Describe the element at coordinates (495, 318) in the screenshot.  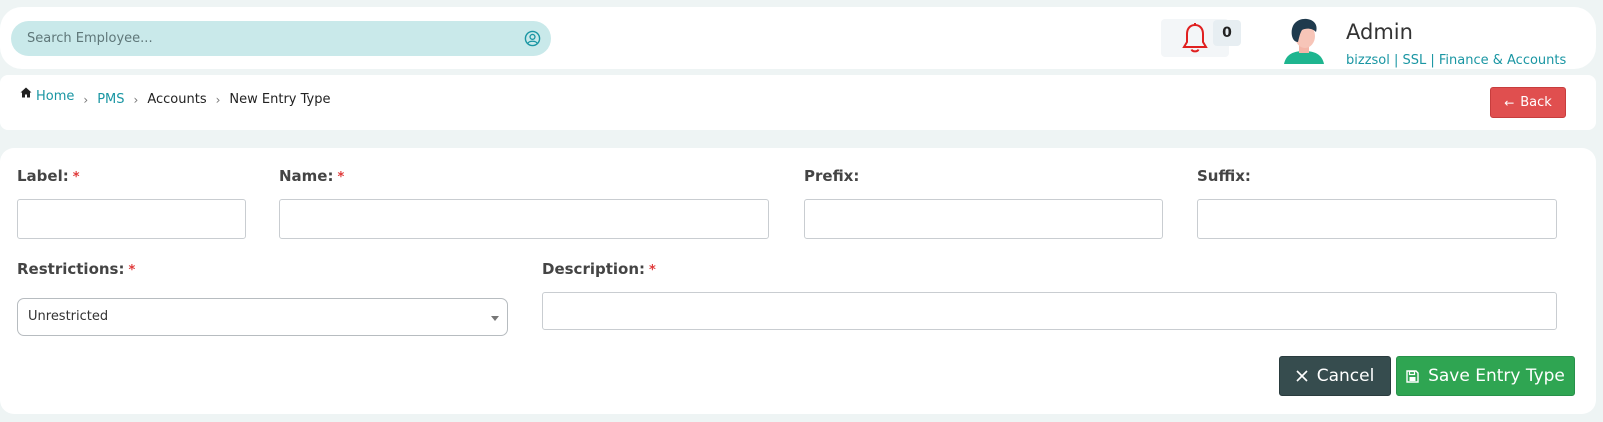
I see `caret-down-icon` at that location.